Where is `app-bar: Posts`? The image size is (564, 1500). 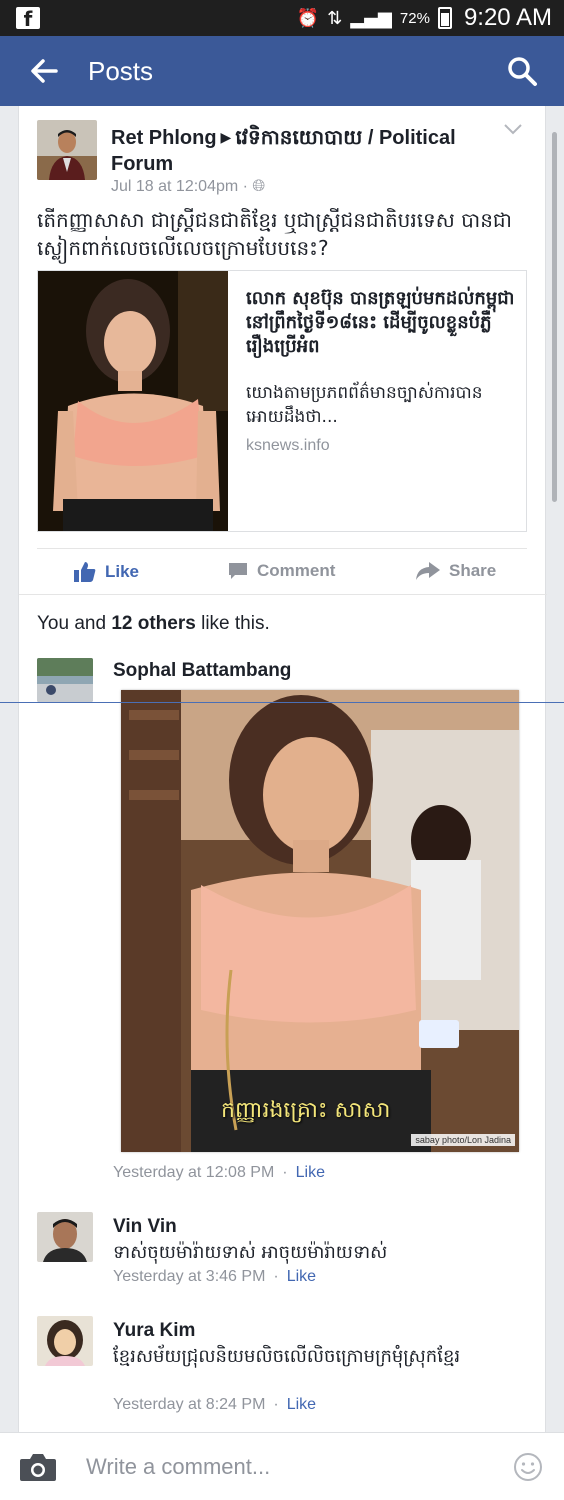
app-bar: Posts is located at coordinates (282, 71).